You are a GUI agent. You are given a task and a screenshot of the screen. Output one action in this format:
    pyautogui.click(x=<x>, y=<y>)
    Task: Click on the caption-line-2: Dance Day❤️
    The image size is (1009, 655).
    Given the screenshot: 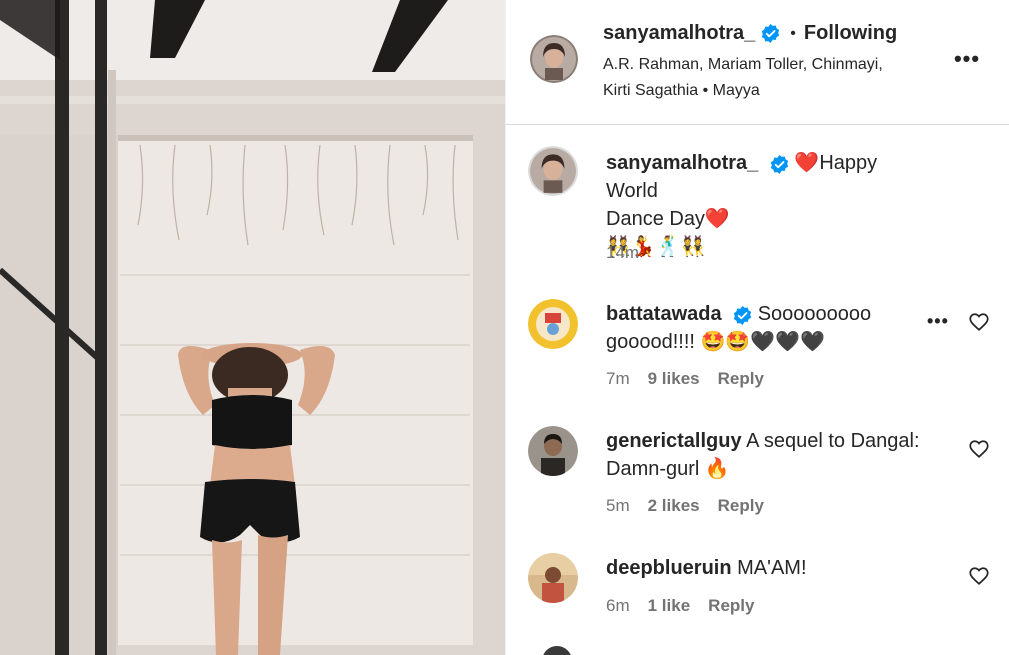 What is the action you would take?
    pyautogui.click(x=668, y=219)
    